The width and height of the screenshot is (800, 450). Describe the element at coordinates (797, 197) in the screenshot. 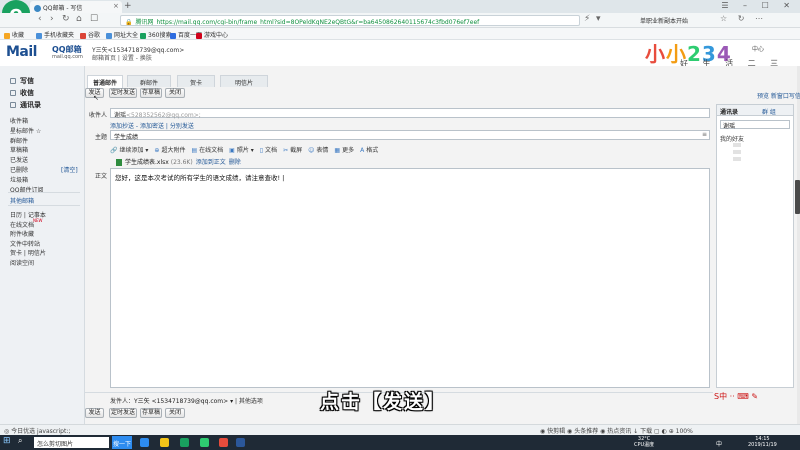

I see `scrollbar-handle` at that location.